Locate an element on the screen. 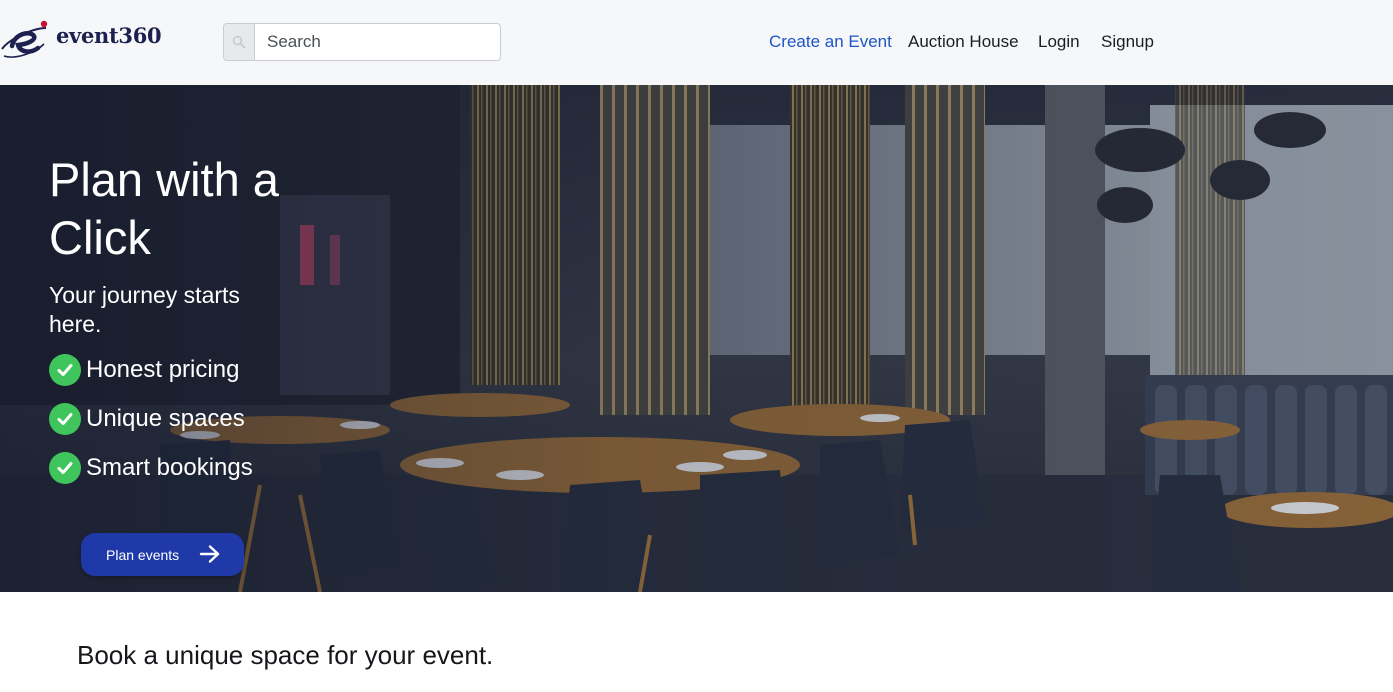  feature-label: Honest pricing is located at coordinates (163, 369).